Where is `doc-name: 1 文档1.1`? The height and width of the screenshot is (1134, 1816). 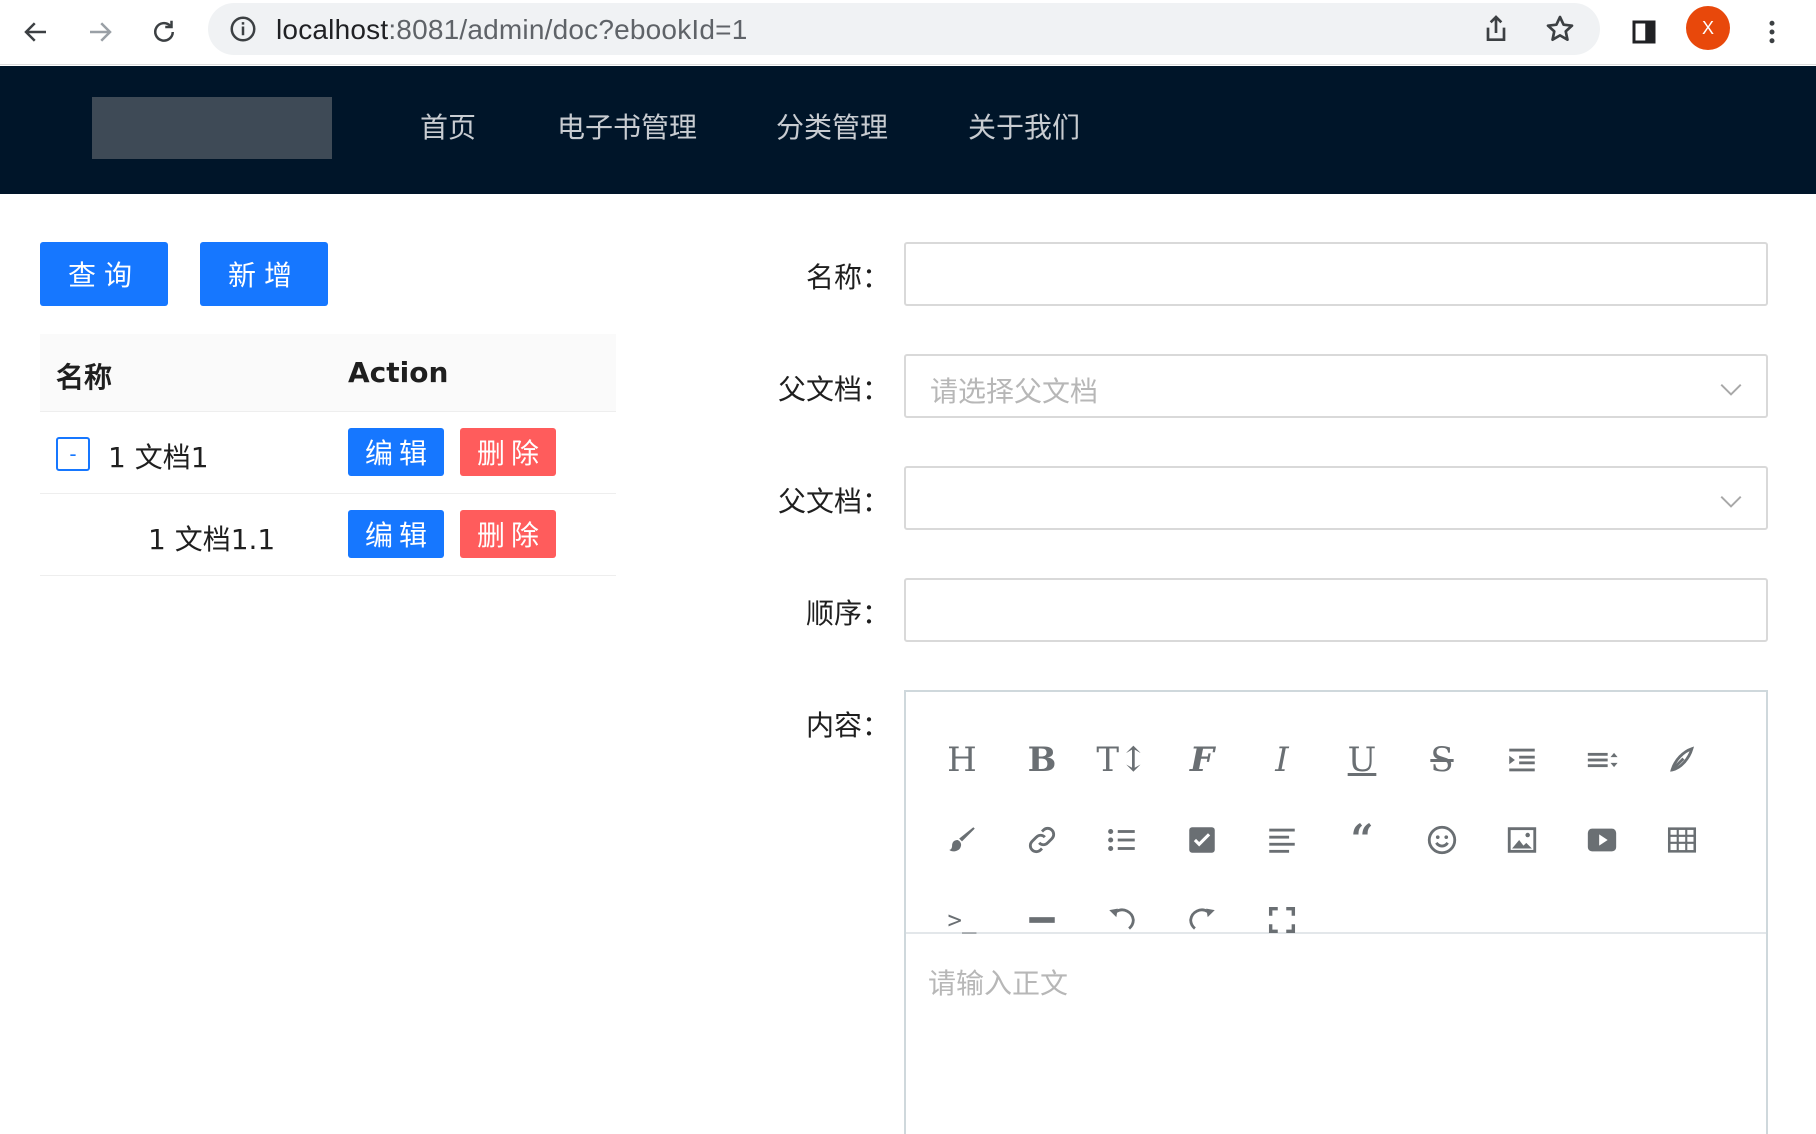
doc-name: 1 文档1.1 is located at coordinates (212, 539).